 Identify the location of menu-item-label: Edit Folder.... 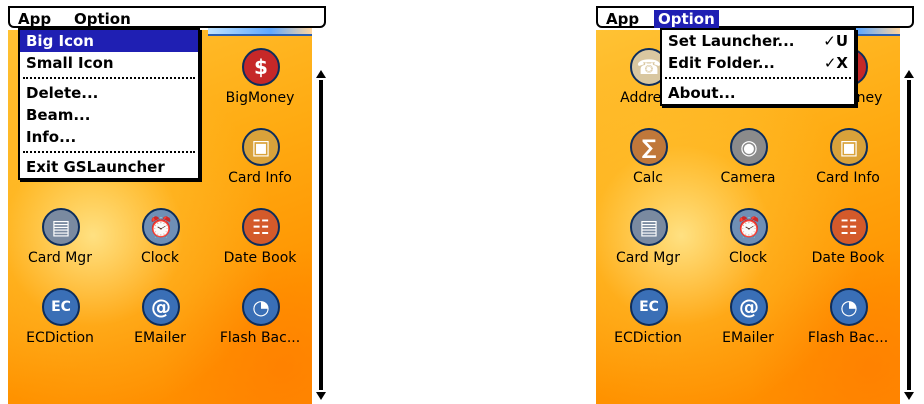
(721, 63).